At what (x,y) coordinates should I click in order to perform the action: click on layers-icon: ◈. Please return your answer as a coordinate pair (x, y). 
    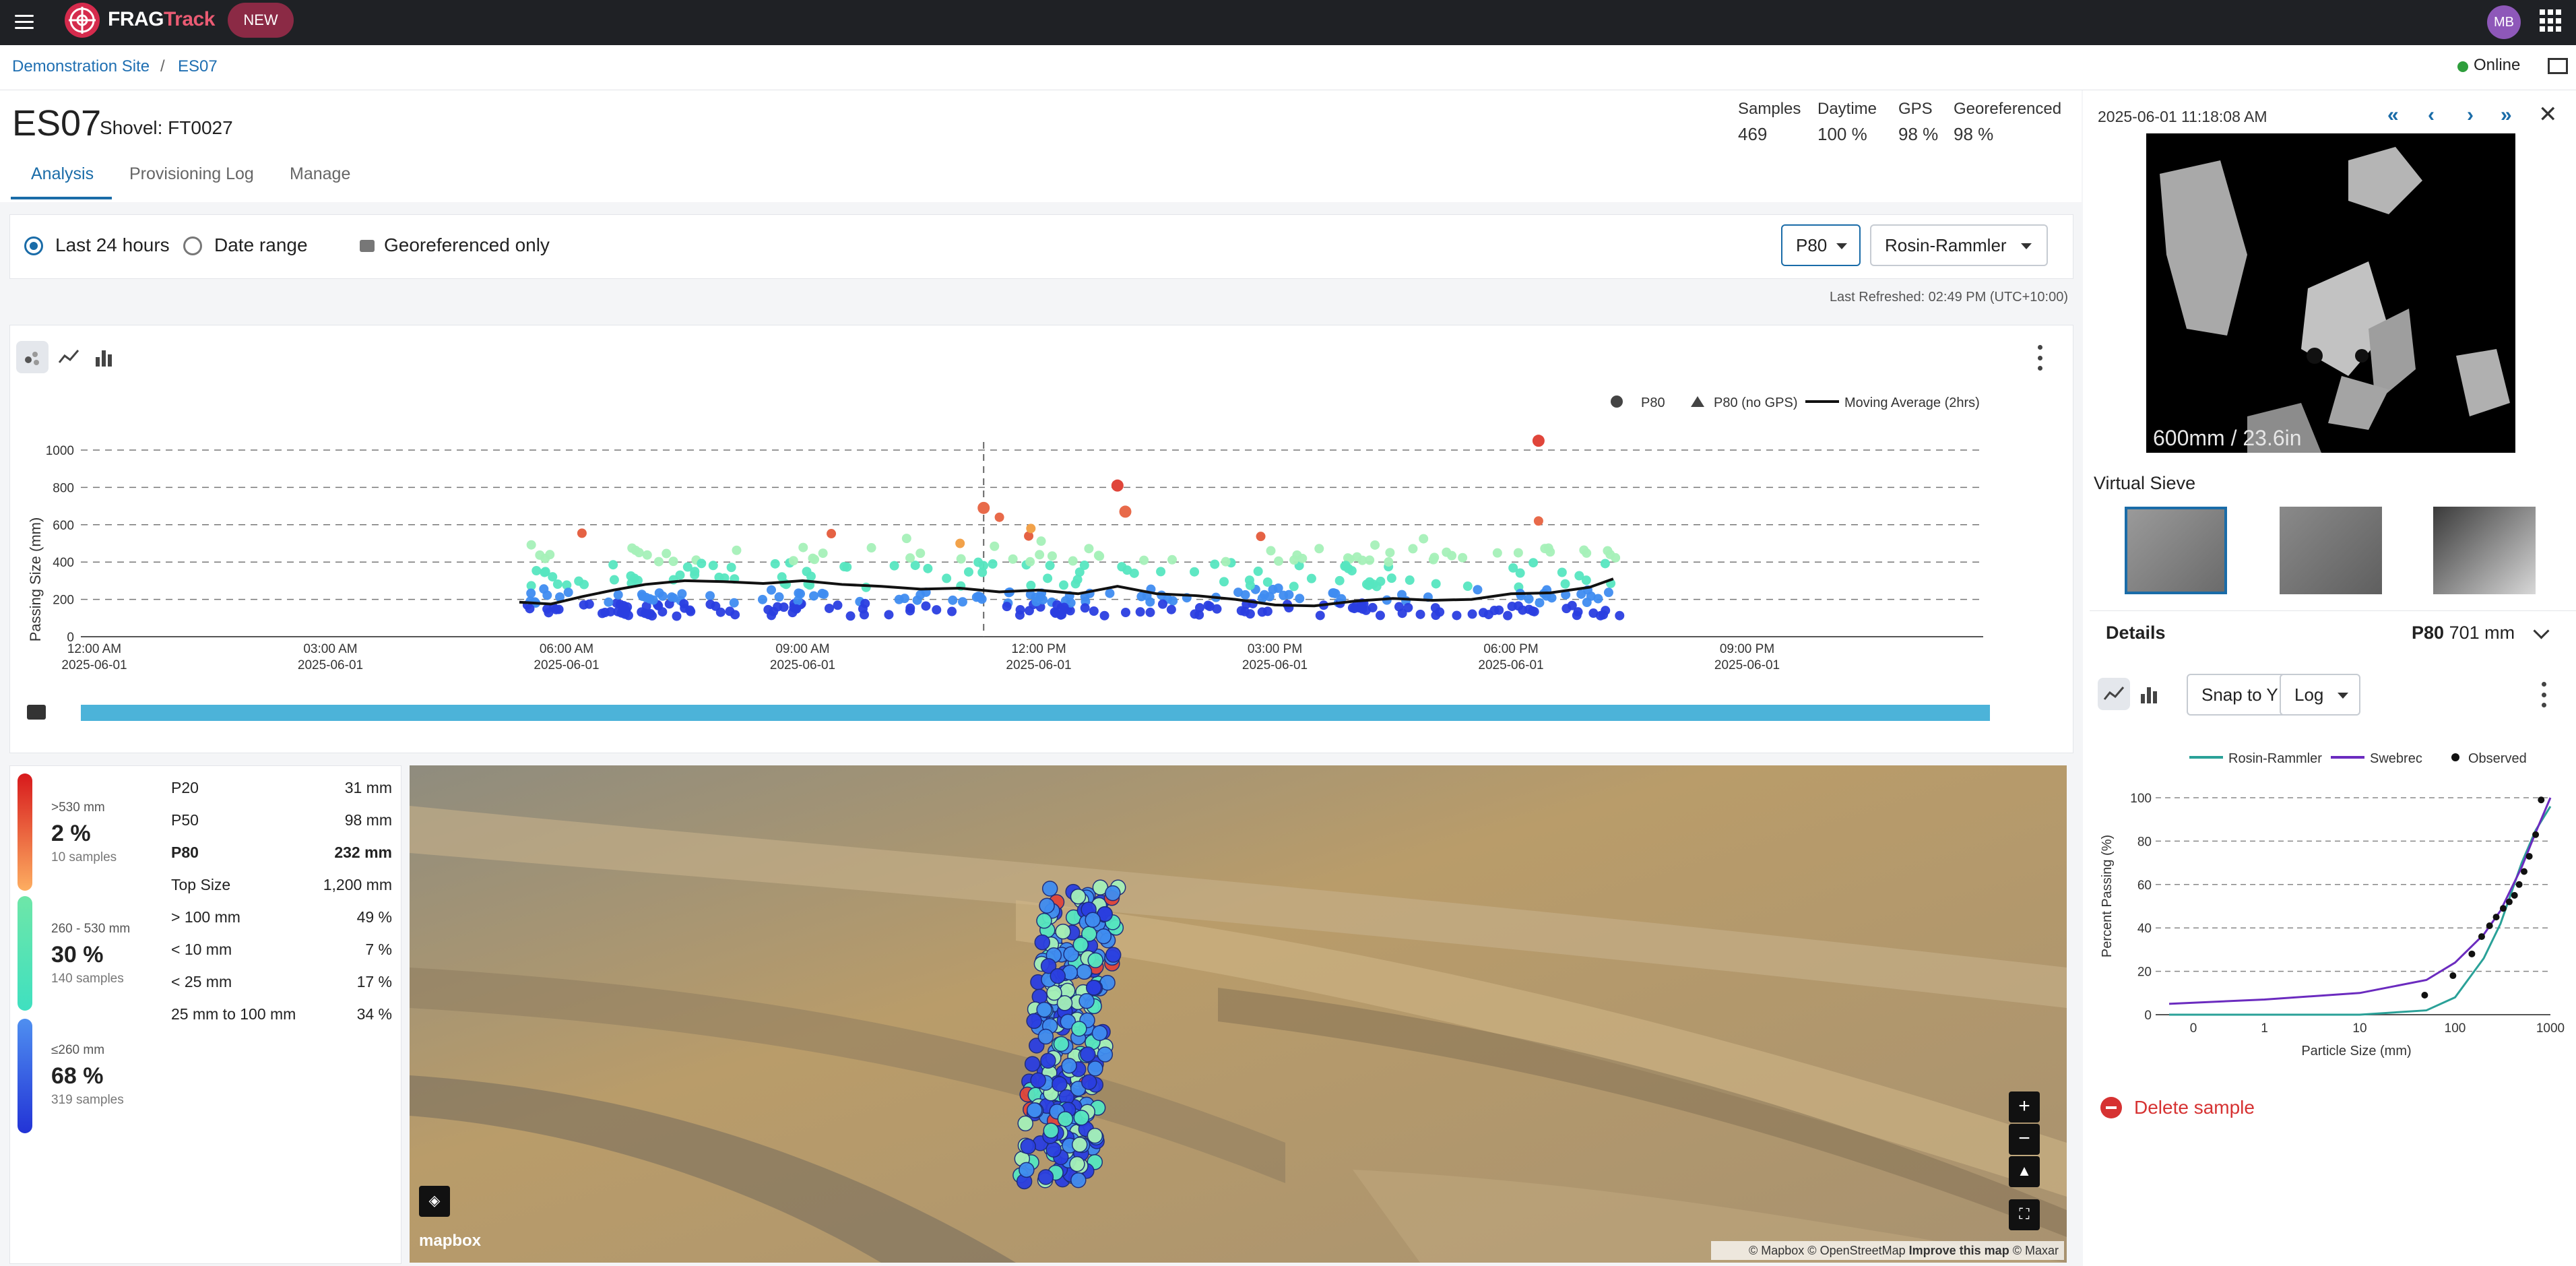
    Looking at the image, I should click on (434, 1201).